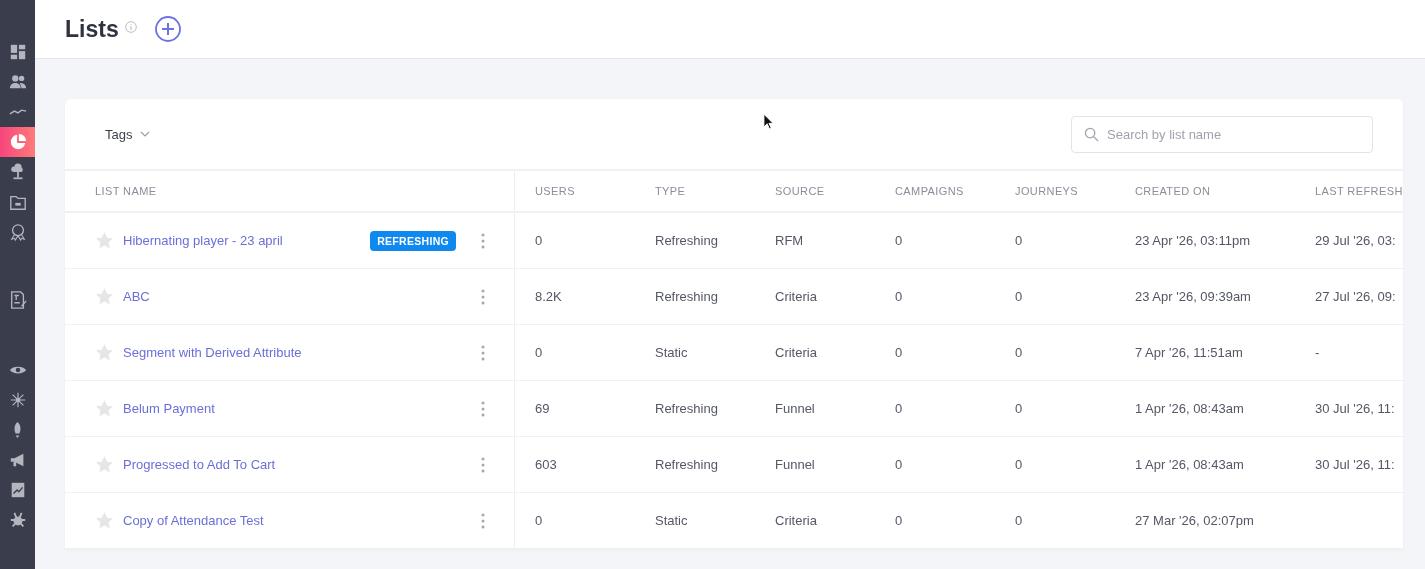 Image resolution: width=1425 pixels, height=569 pixels. I want to click on status-badge: REFRESHING, so click(413, 240).